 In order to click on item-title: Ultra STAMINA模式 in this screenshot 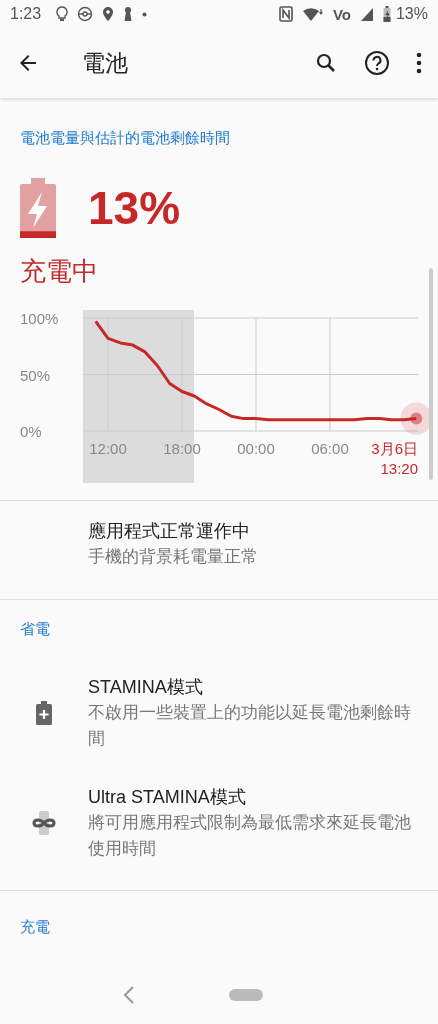, I will do `click(255, 797)`.